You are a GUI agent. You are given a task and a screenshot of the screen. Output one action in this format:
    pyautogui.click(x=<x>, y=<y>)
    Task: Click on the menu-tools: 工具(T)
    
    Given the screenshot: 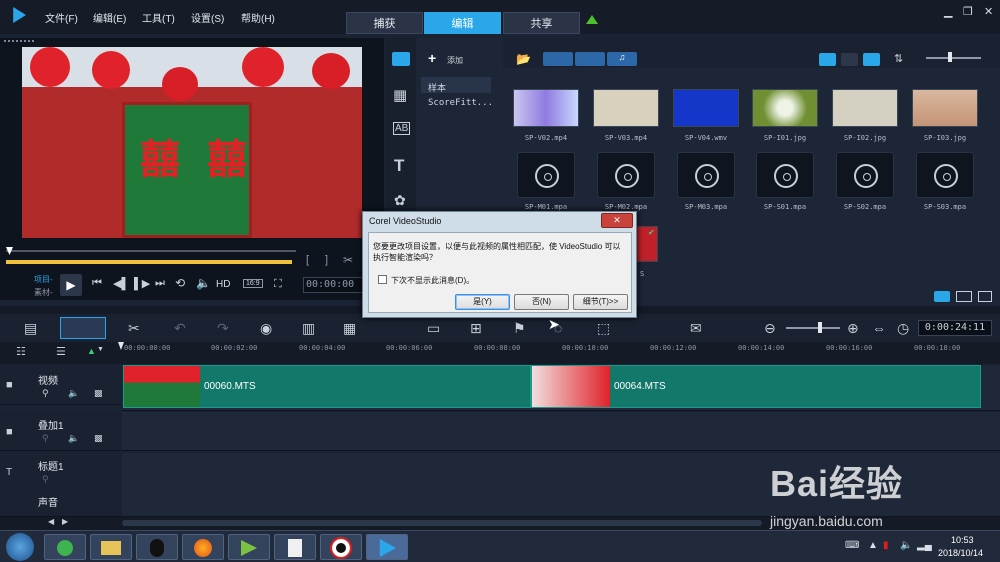 What is the action you would take?
    pyautogui.click(x=158, y=17)
    